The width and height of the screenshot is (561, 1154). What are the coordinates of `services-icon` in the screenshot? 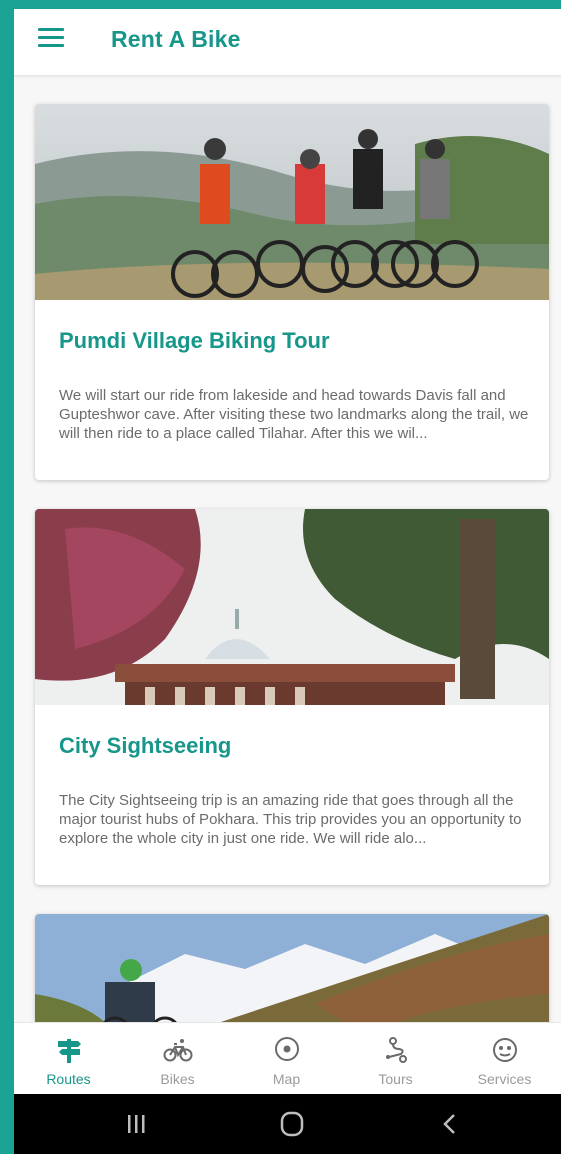 It's located at (505, 1050).